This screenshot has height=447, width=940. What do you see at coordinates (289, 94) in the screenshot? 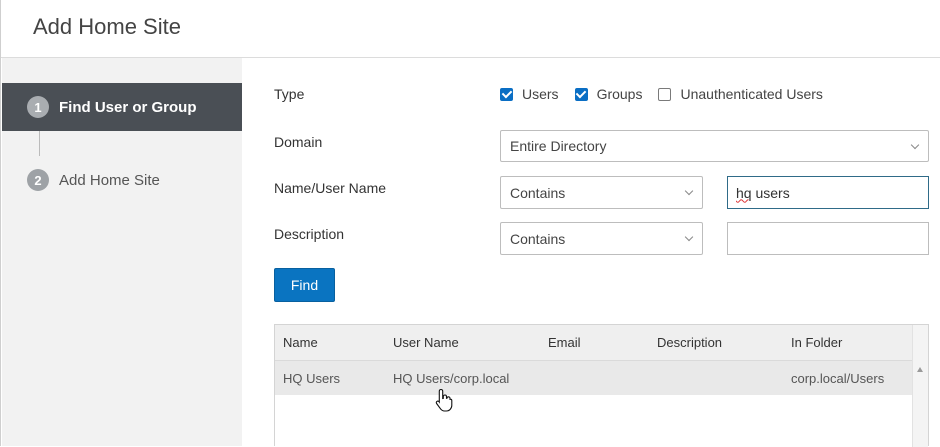
I see `type-label: Type` at bounding box center [289, 94].